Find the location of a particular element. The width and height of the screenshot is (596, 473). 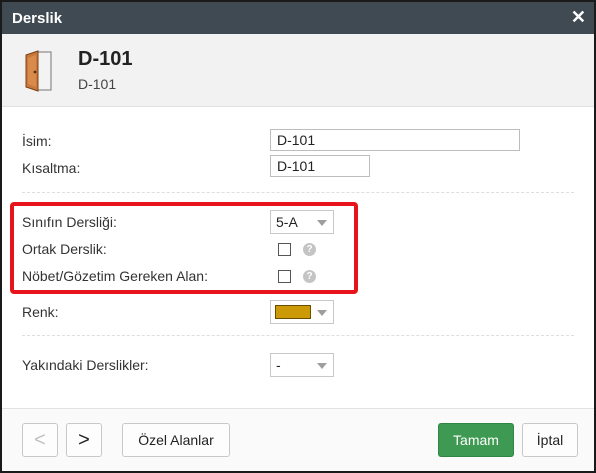

nearby-rooms-label: Yakındaki Derslikler: is located at coordinates (85, 365).